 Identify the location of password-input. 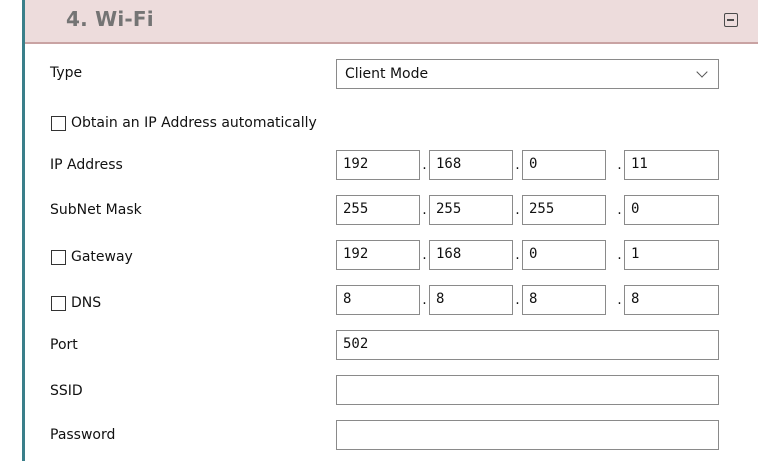
(527, 435).